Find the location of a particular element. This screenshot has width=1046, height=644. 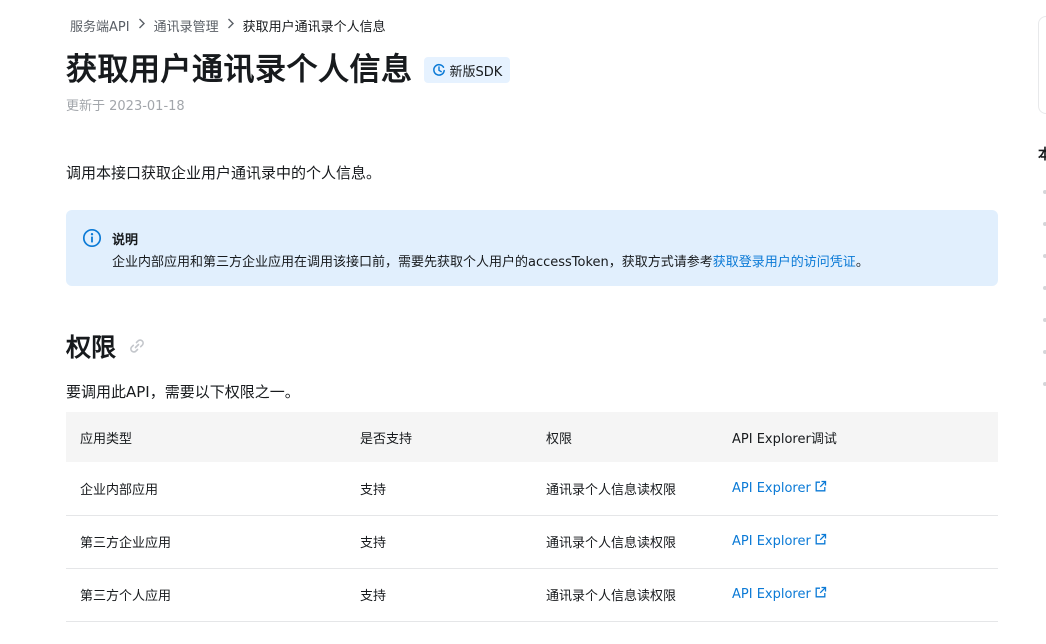

info-icon is located at coordinates (92, 238).